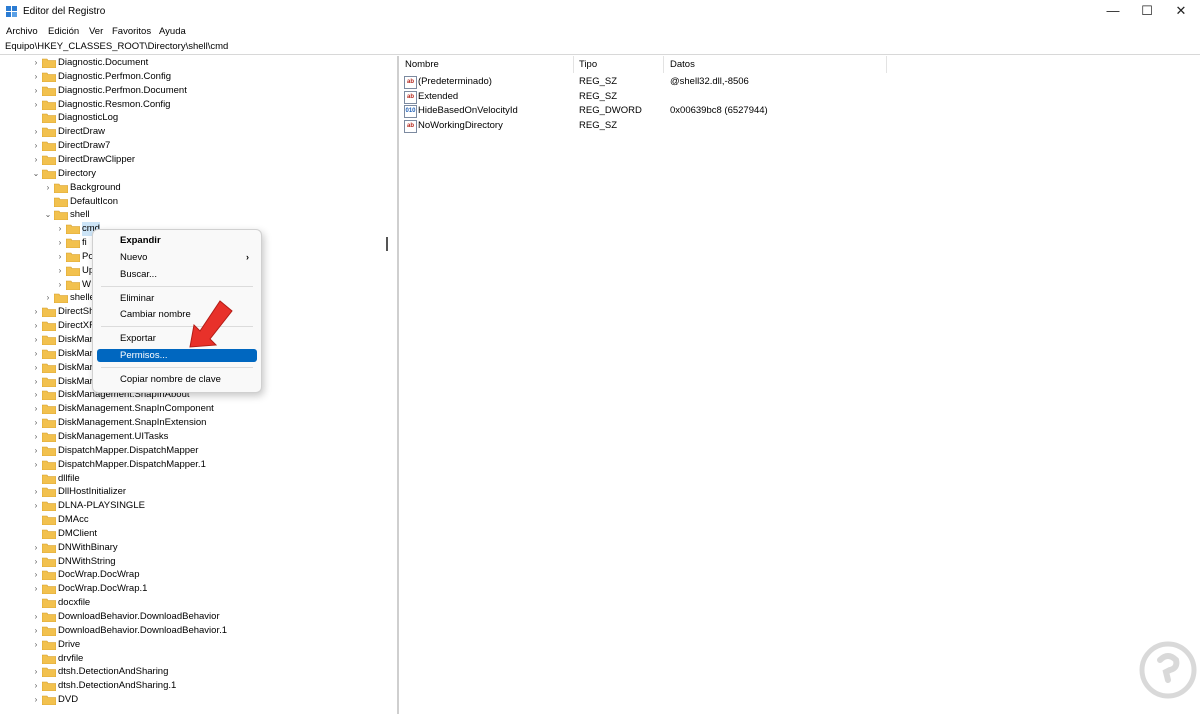  What do you see at coordinates (682, 64) in the screenshot?
I see `column-data-header: Datos` at bounding box center [682, 64].